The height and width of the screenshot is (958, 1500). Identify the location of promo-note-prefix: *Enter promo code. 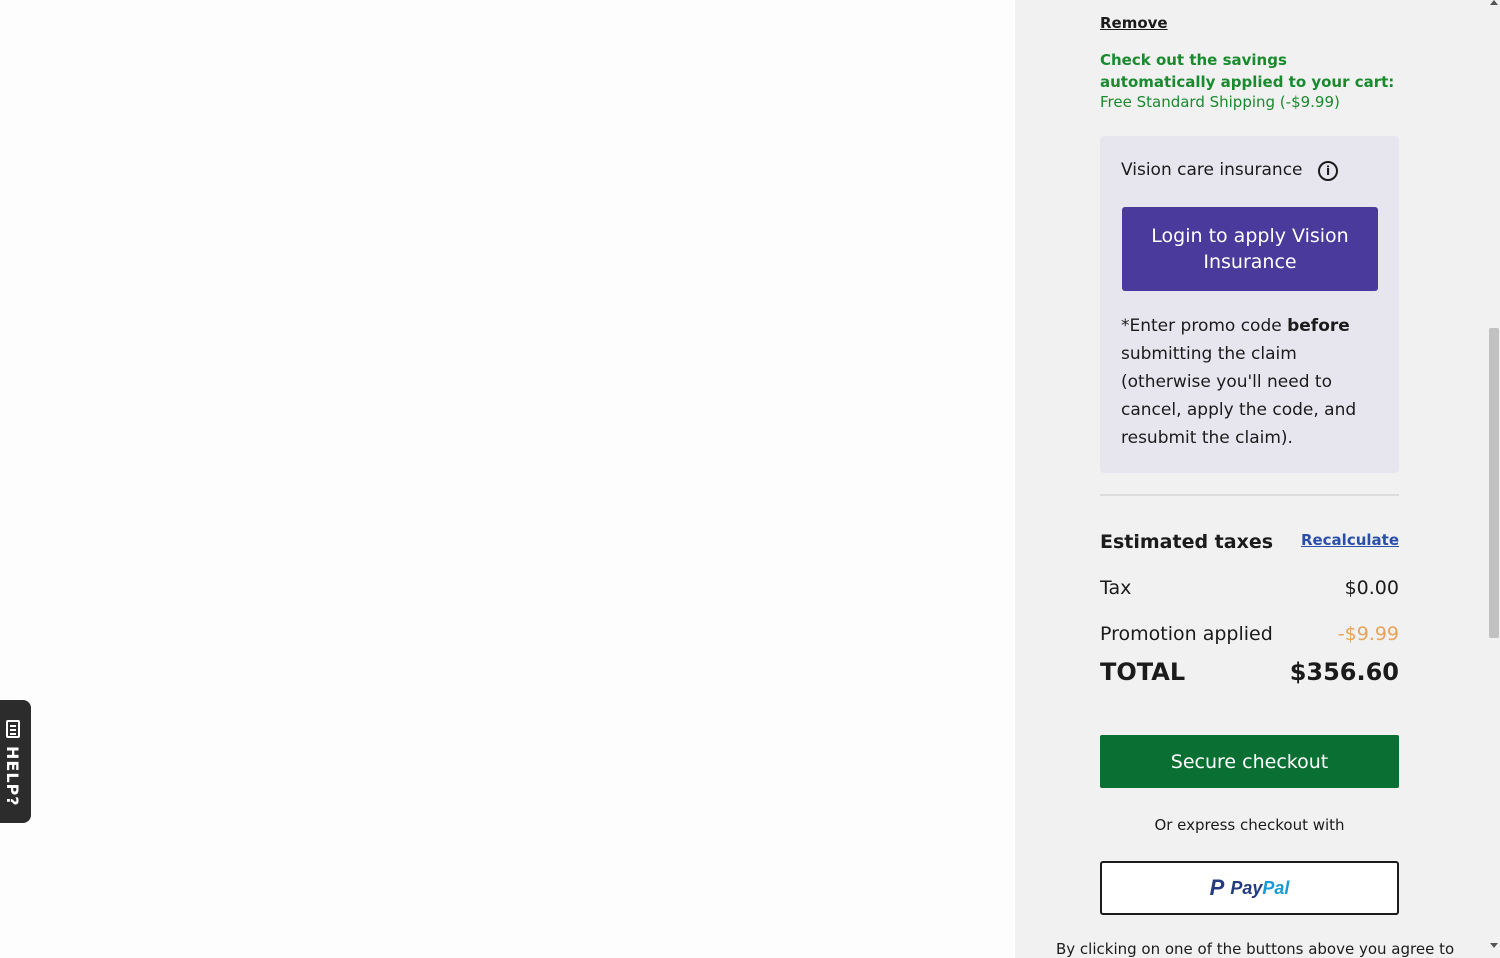
(1204, 326).